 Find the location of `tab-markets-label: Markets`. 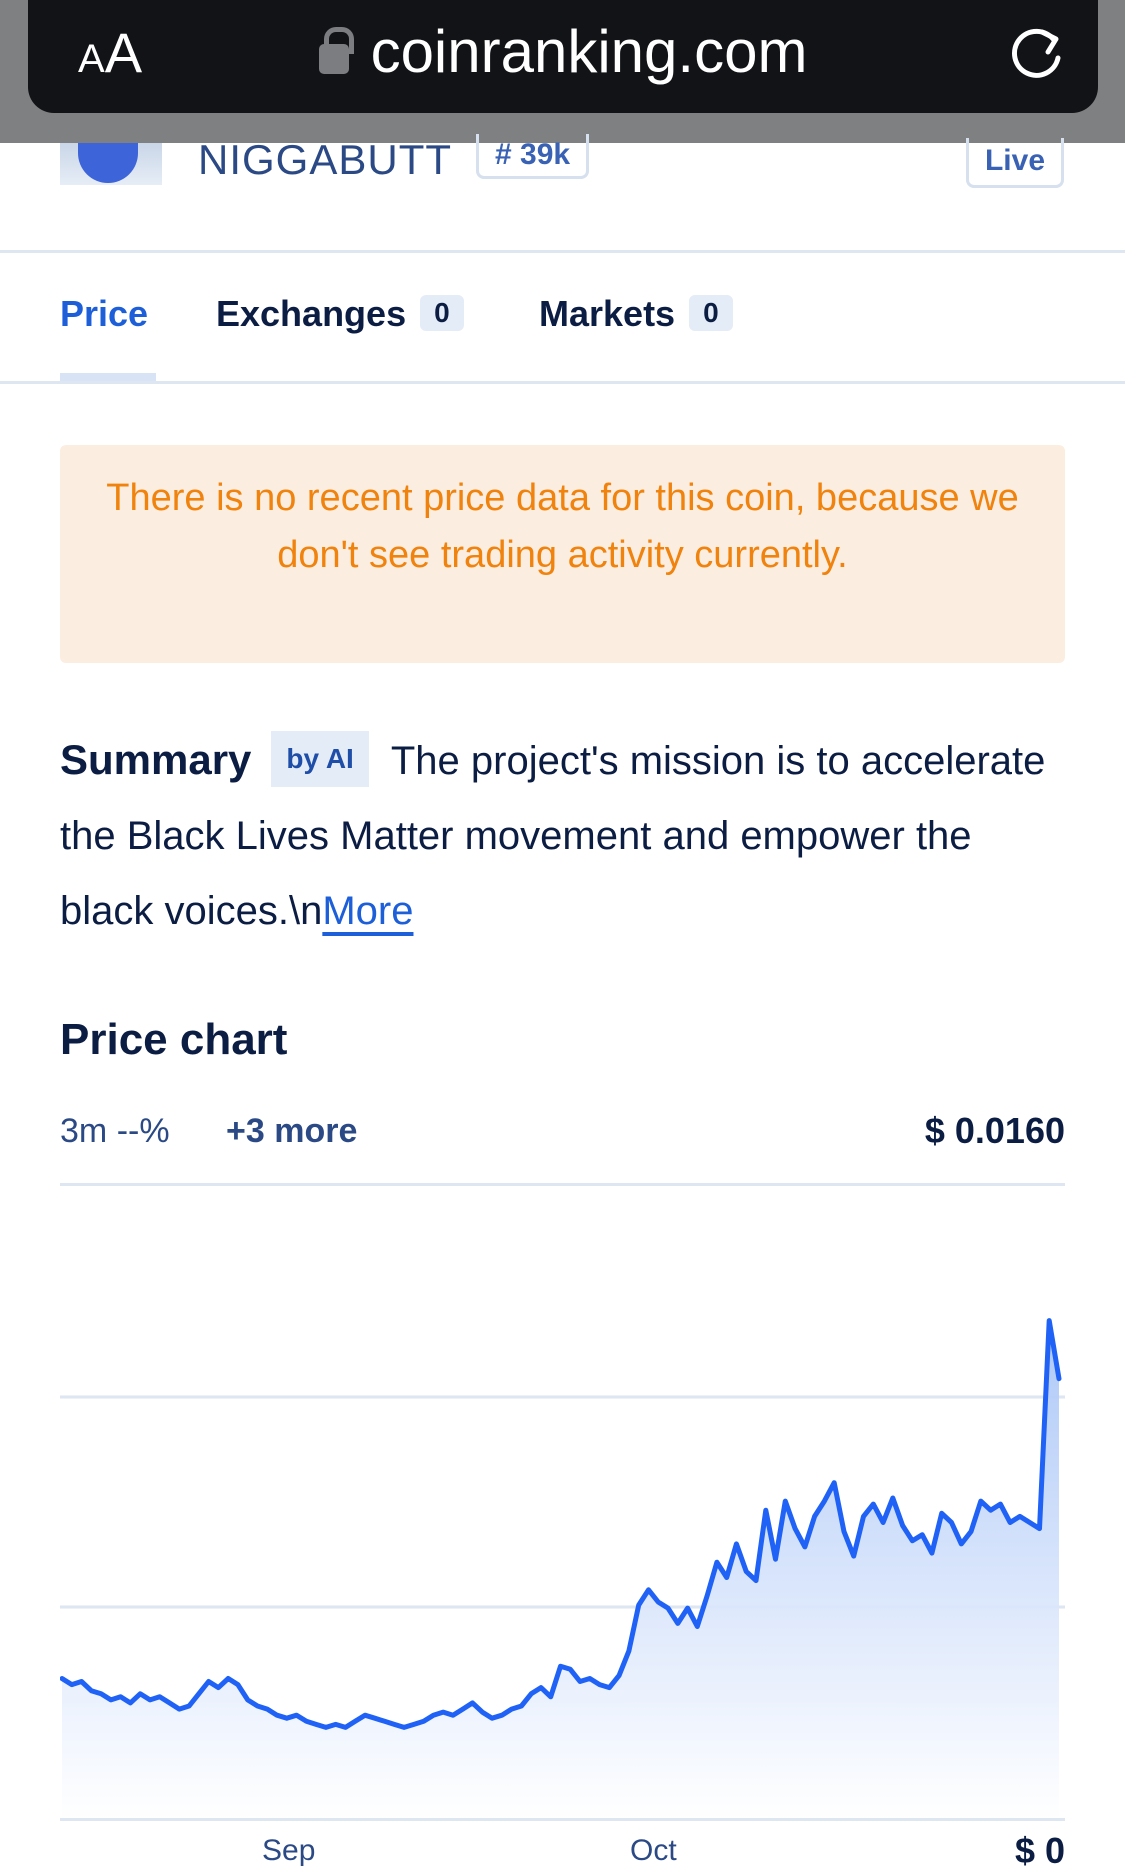

tab-markets-label: Markets is located at coordinates (607, 313).